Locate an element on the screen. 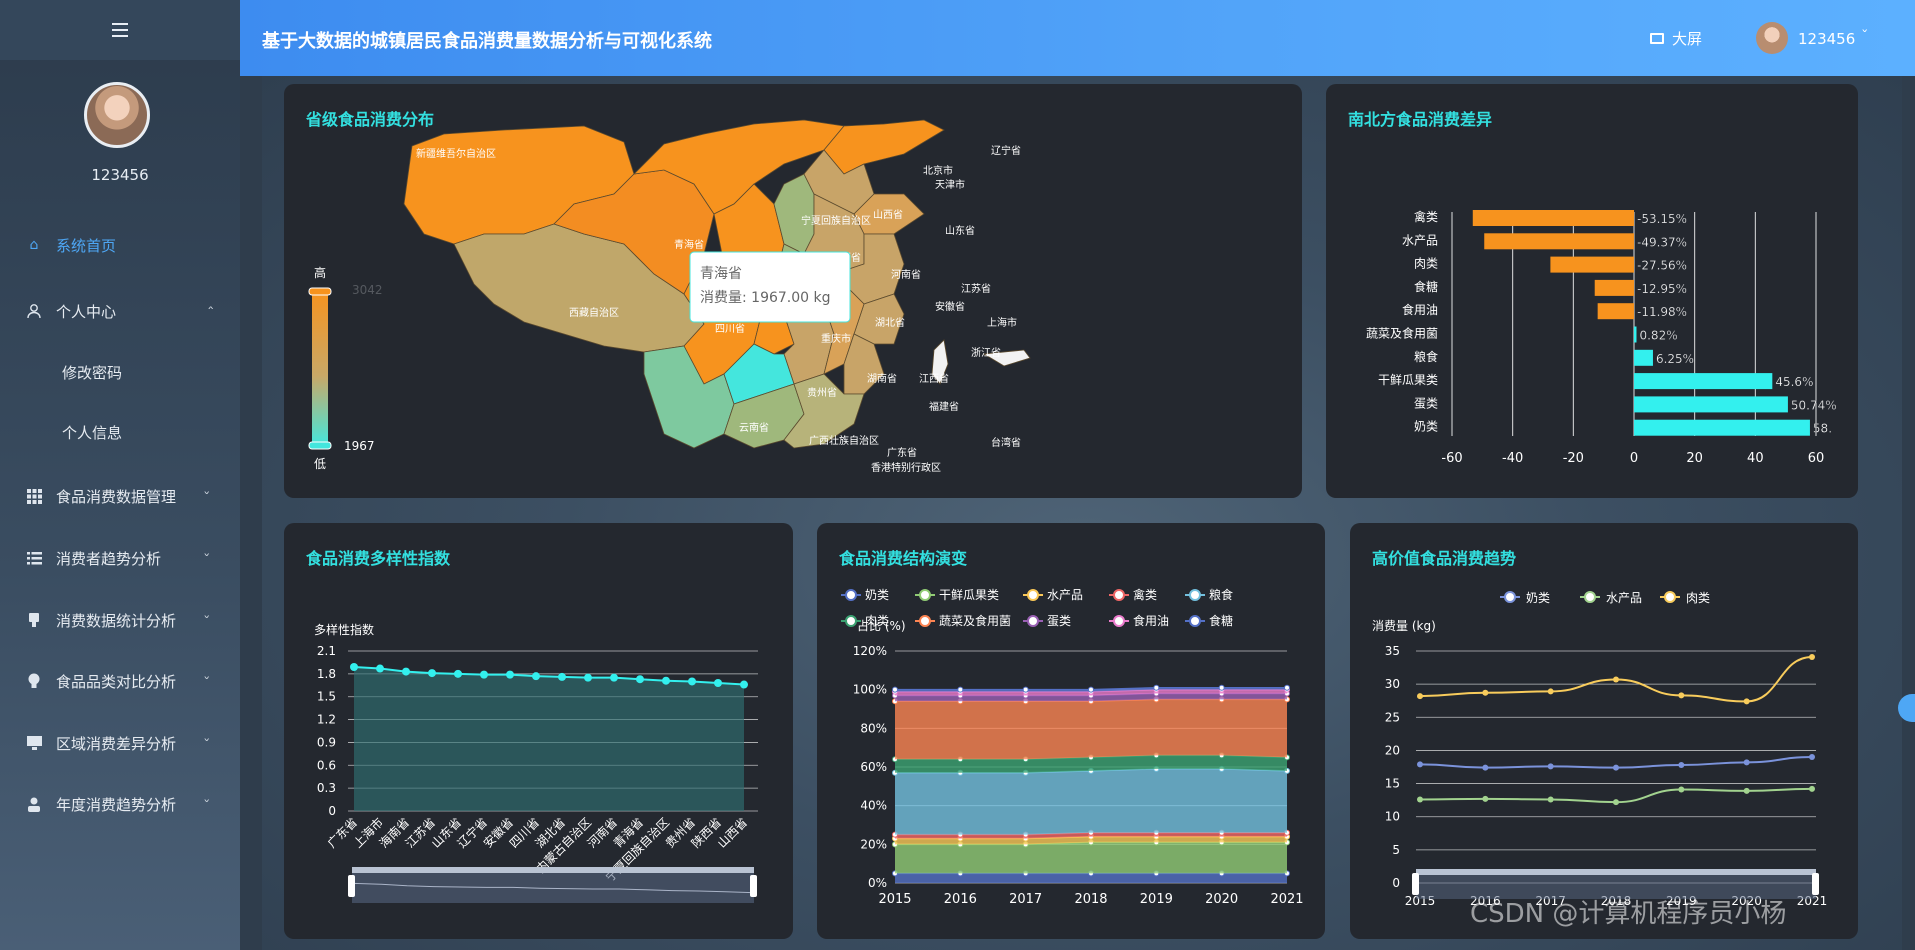 This screenshot has height=950, width=1915. sidebar-item-food-data-mgmt: 食品消费数据管理 ˅ is located at coordinates (120, 496).